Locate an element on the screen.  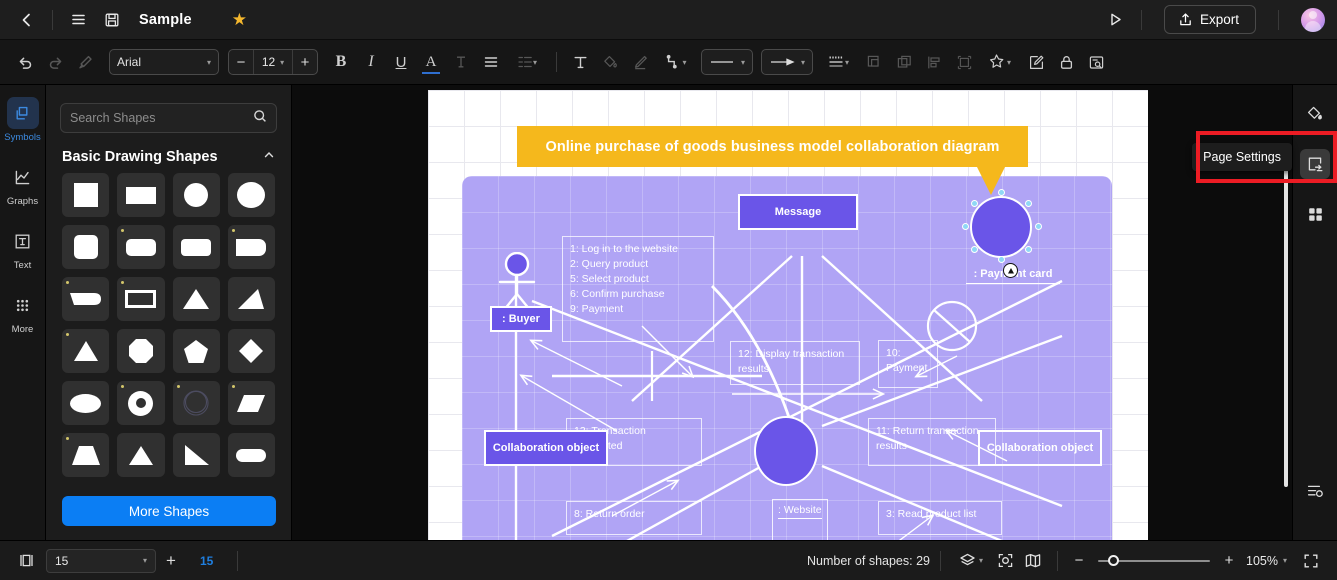
layers-icon: ▾ is located at coordinates (971, 561).